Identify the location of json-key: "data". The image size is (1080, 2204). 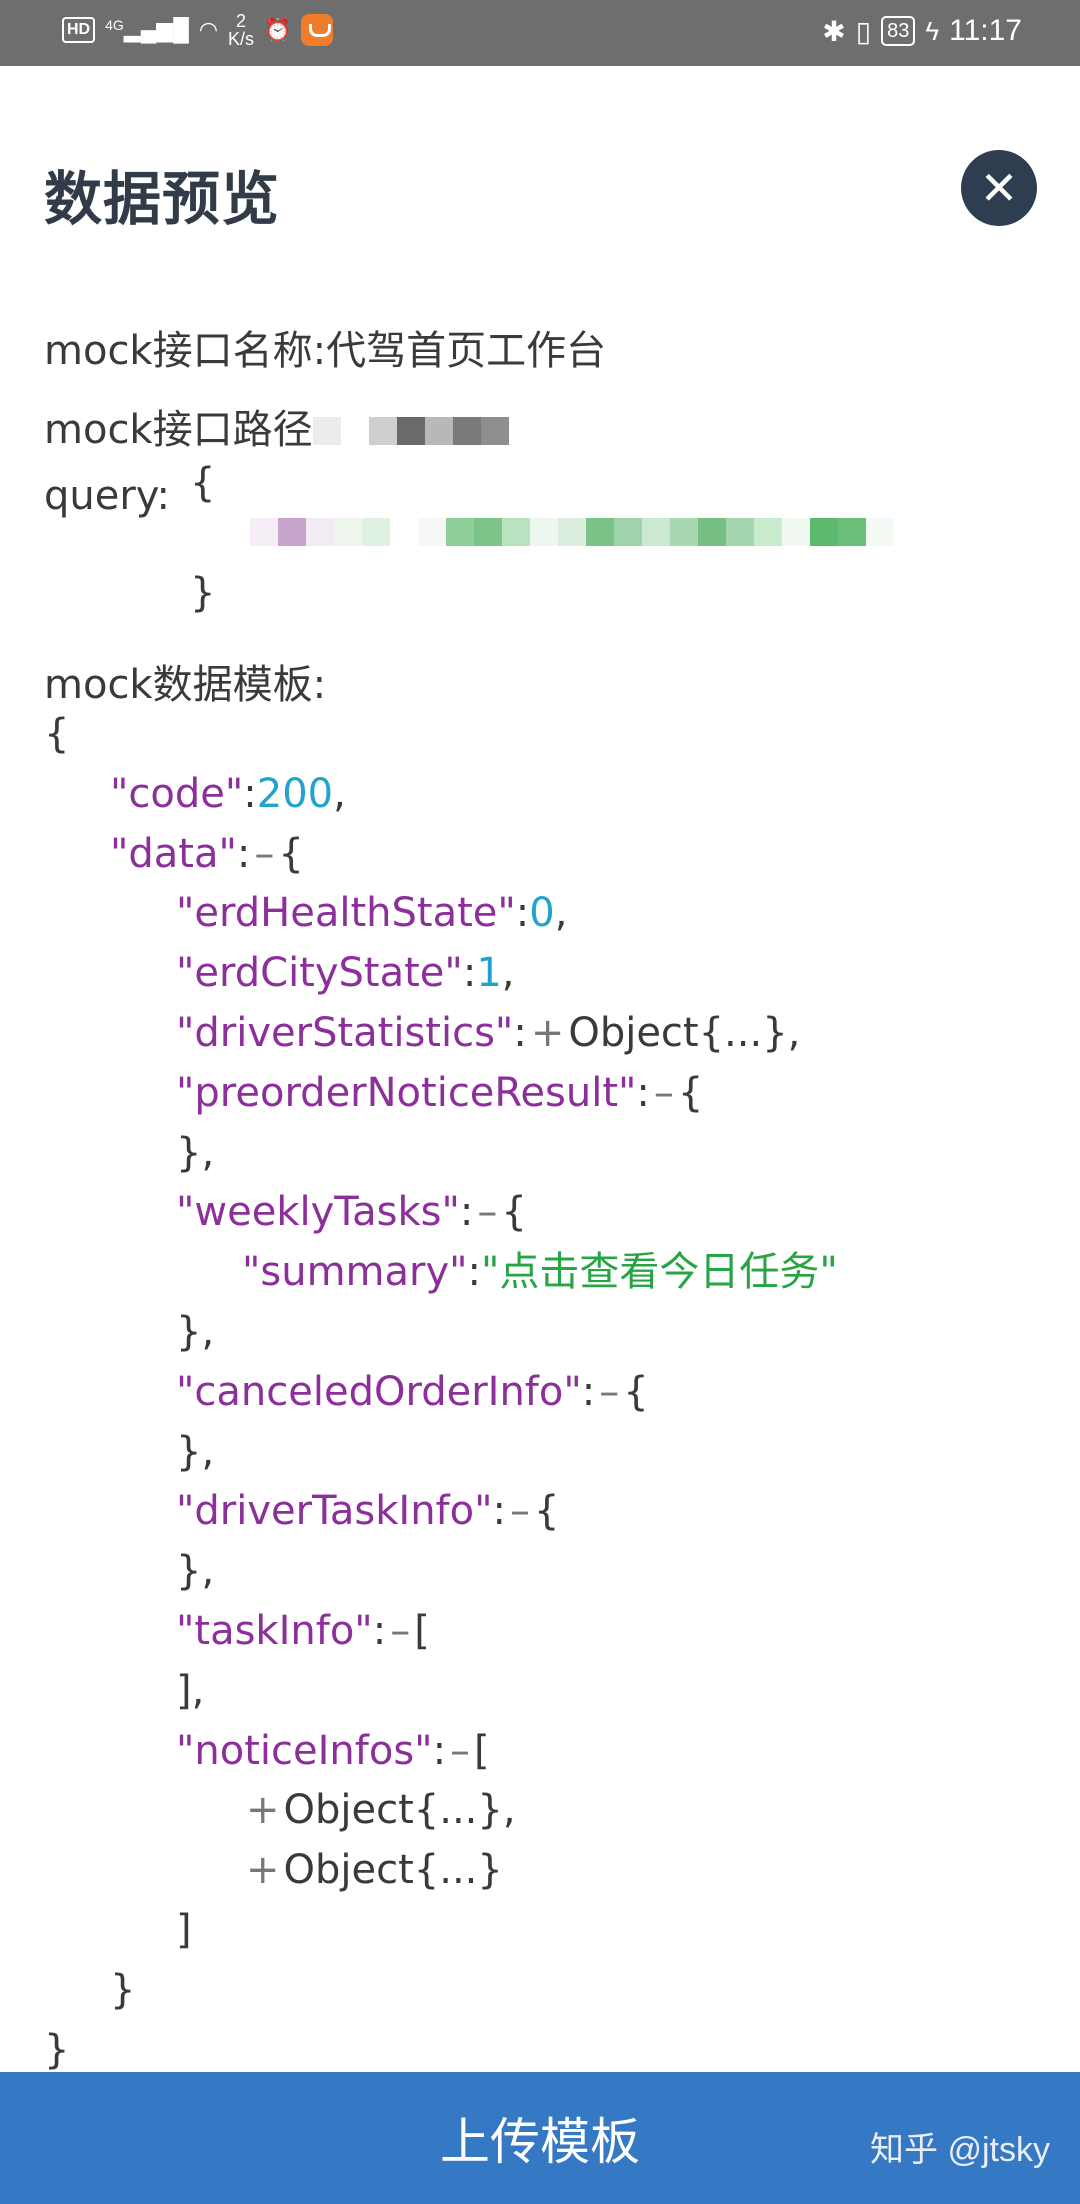
(173, 853).